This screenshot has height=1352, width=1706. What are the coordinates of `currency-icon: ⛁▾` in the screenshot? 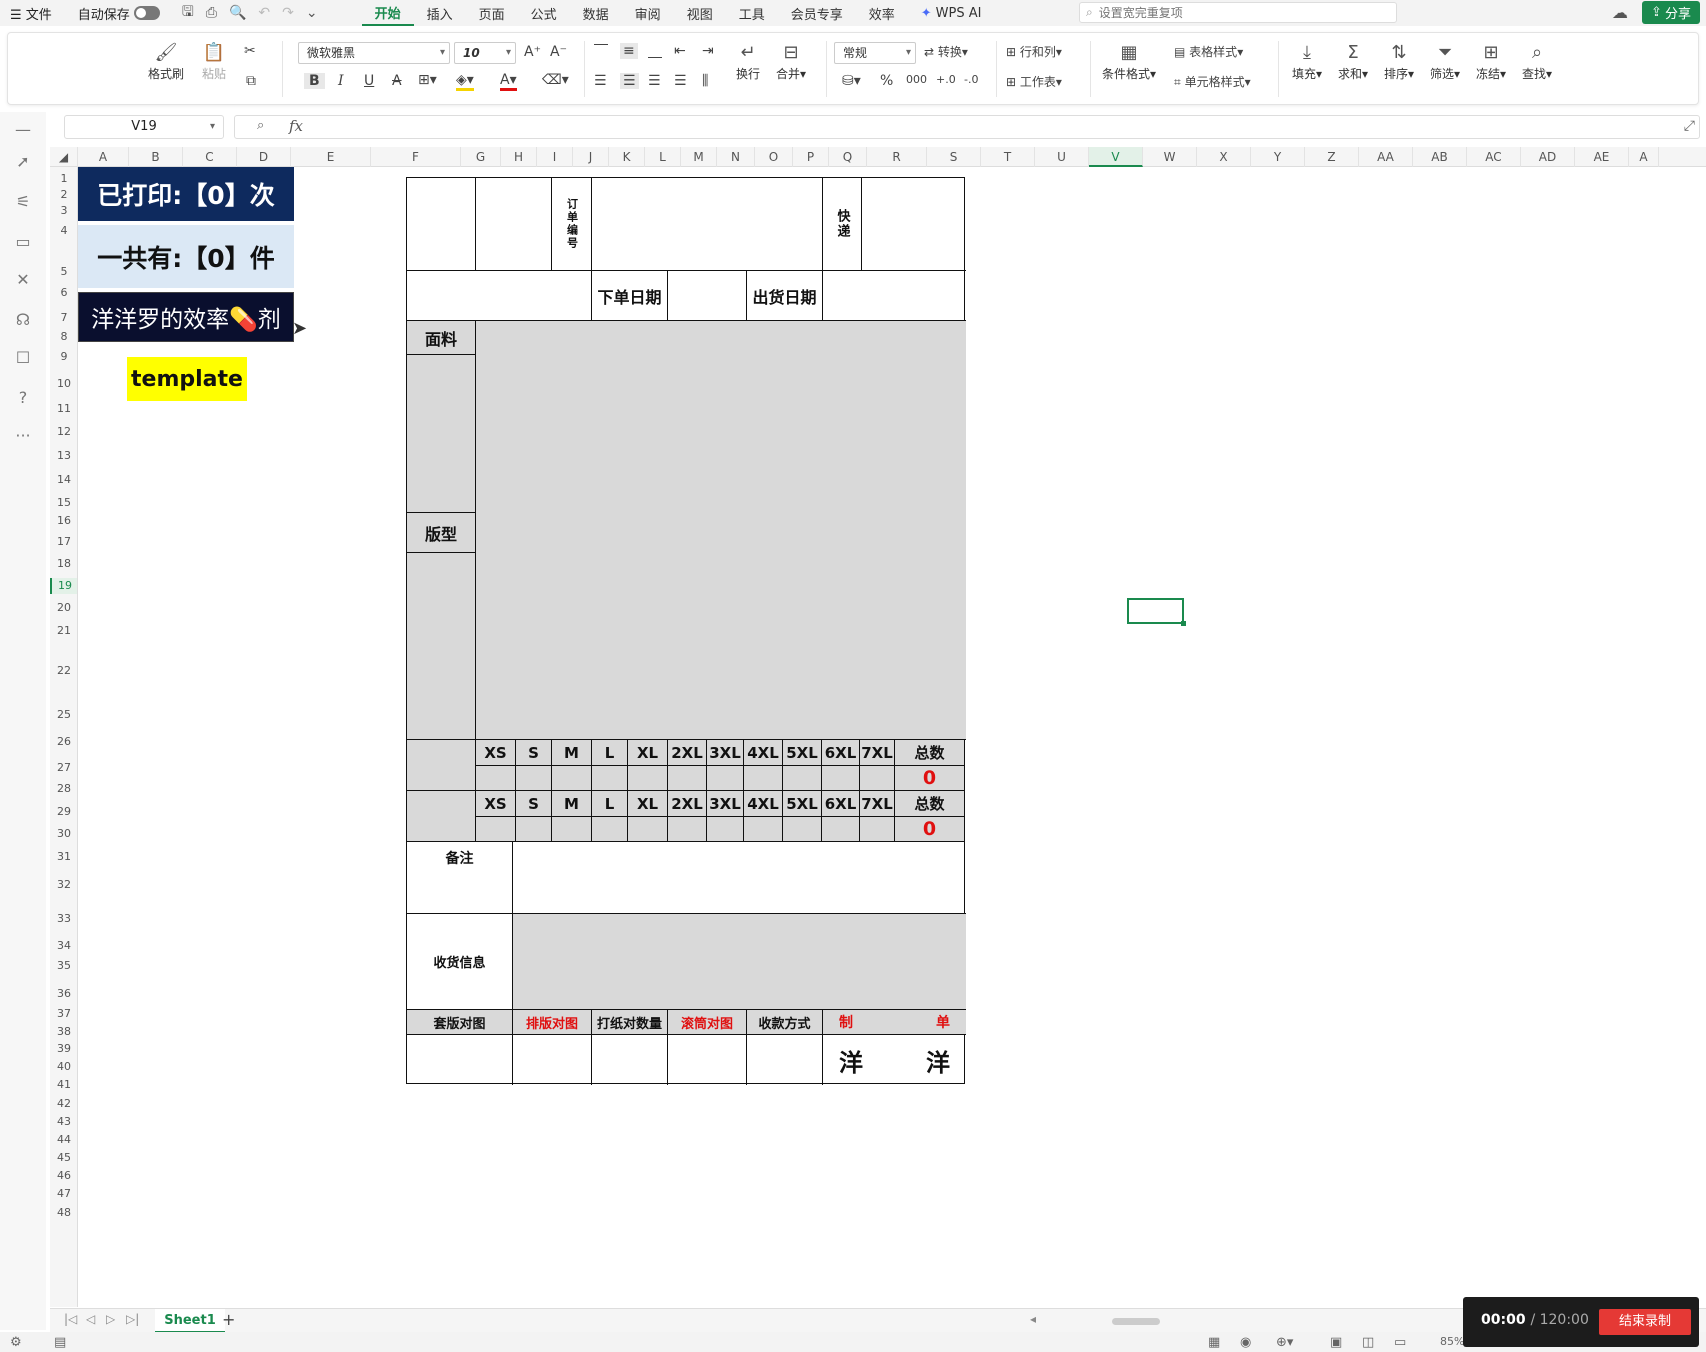 It's located at (851, 81).